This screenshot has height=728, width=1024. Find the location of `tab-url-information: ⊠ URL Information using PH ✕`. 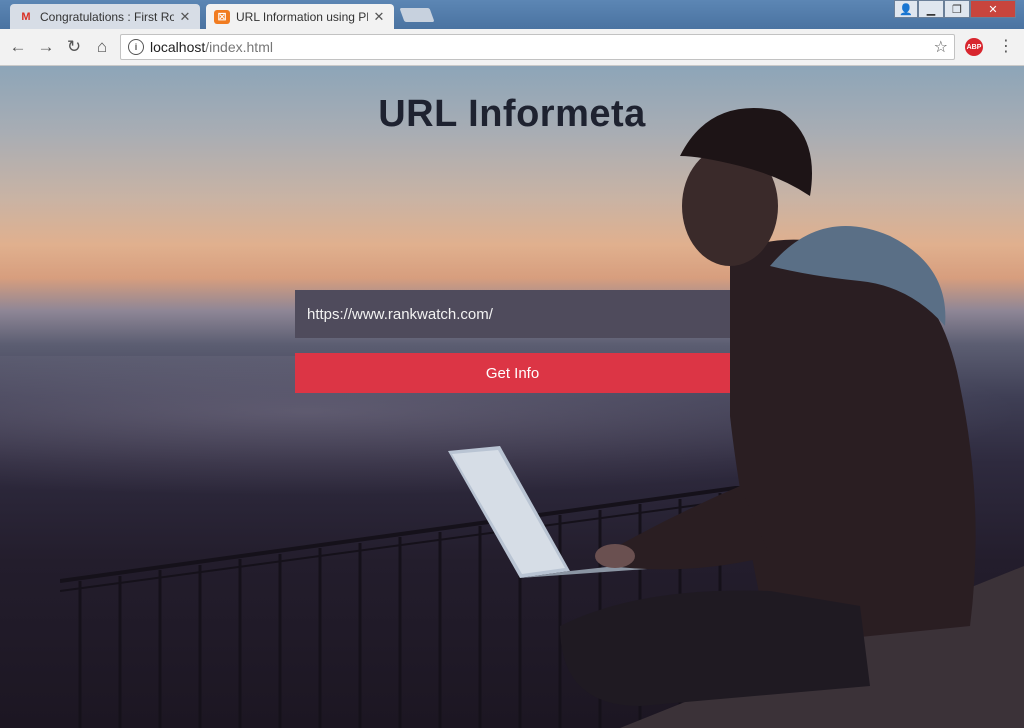

tab-url-information: ⊠ URL Information using PH ✕ is located at coordinates (300, 16).